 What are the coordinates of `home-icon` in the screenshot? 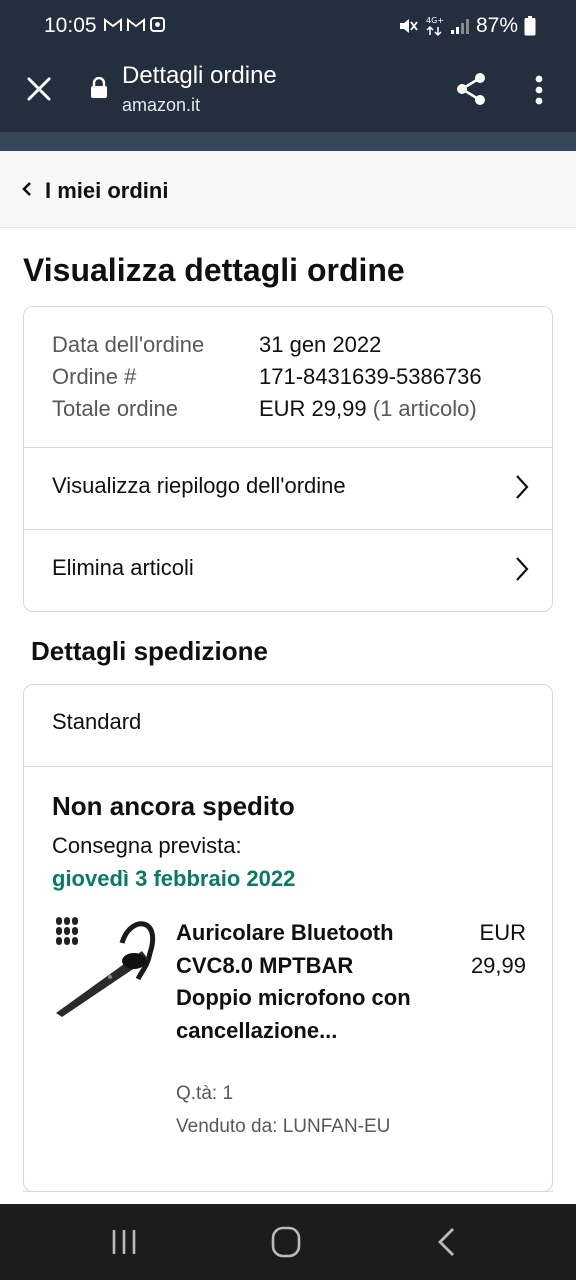 It's located at (286, 1242).